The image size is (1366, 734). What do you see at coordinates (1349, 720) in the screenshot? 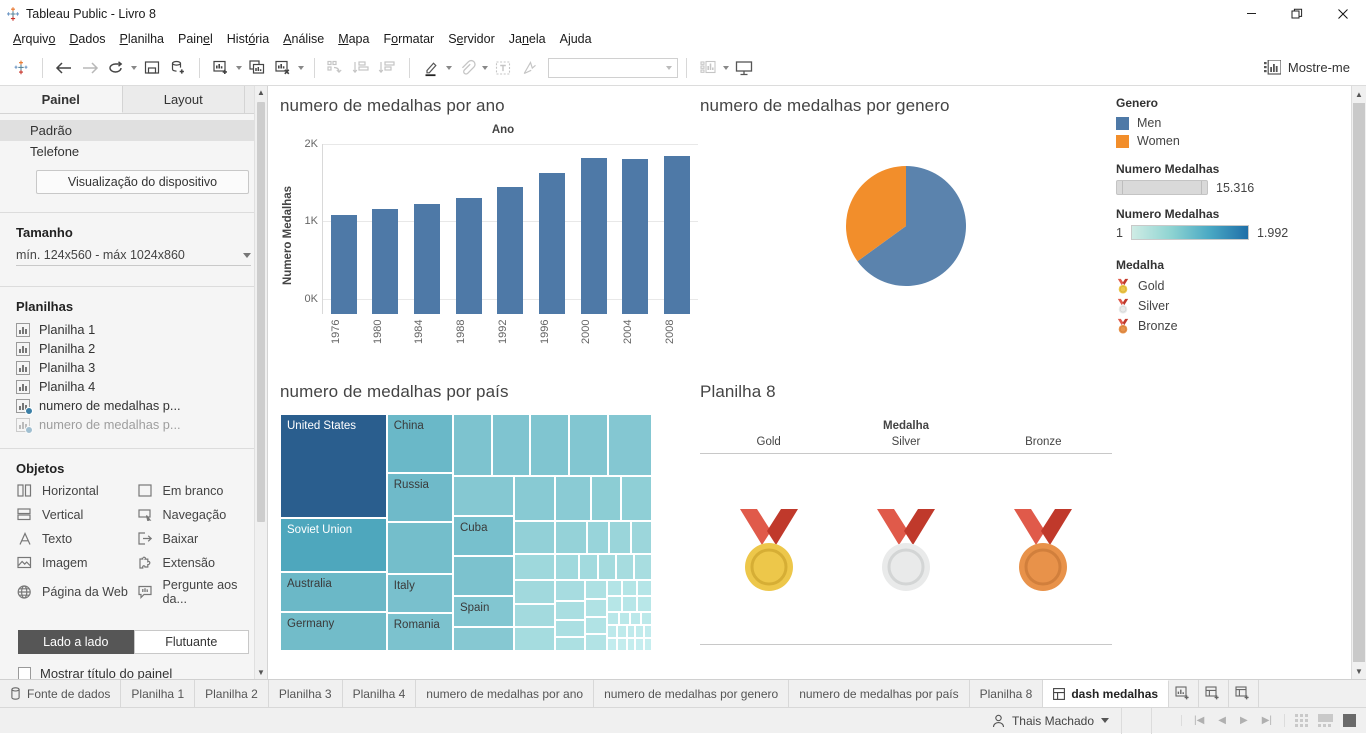
I see `single-view-icon` at bounding box center [1349, 720].